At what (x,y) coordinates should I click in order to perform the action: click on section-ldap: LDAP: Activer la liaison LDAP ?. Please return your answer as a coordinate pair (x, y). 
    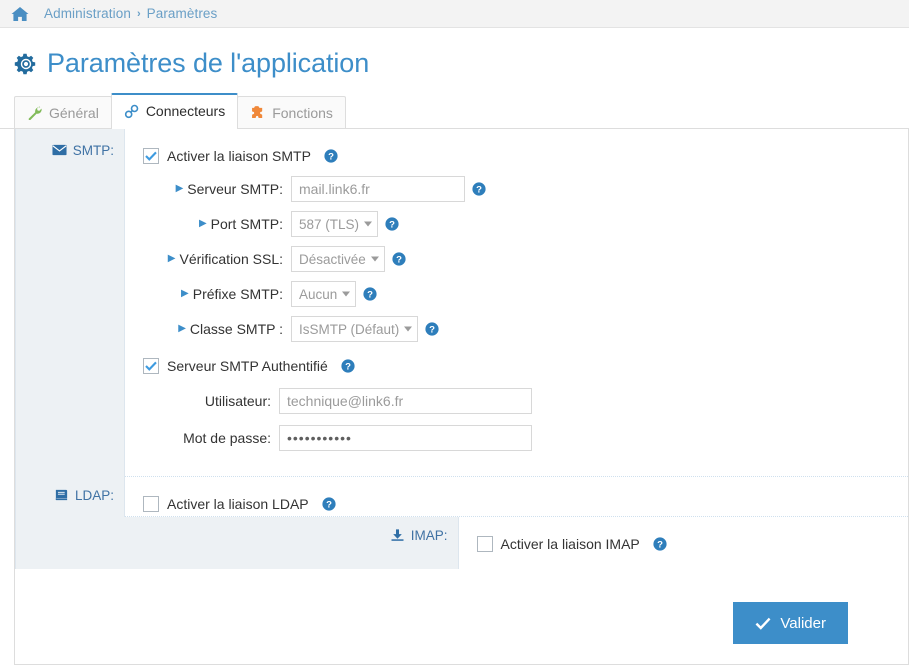
    Looking at the image, I should click on (461, 497).